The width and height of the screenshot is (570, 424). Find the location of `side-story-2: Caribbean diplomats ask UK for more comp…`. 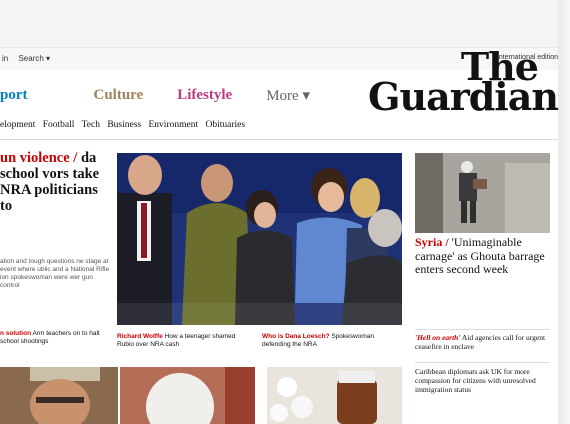

side-story-2: Caribbean diplomats ask UK for more comp… is located at coordinates (482, 380).